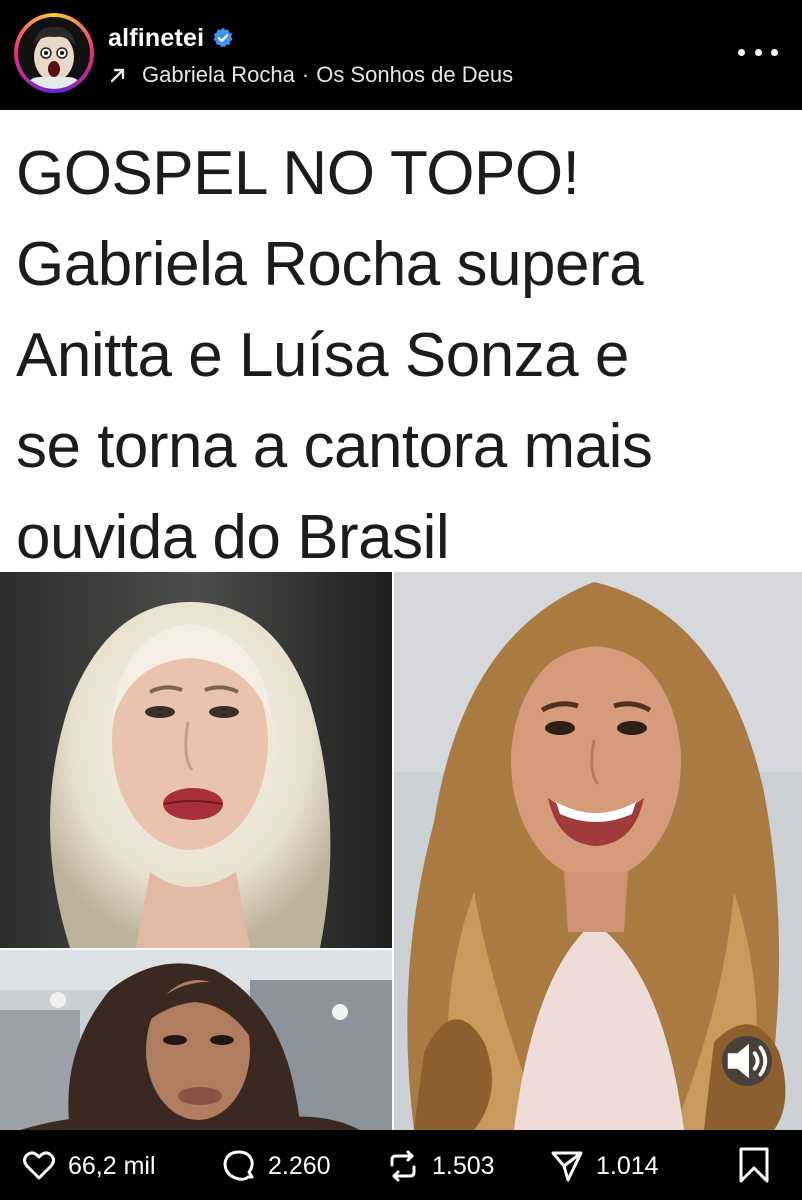 Image resolution: width=802 pixels, height=1200 pixels. Describe the element at coordinates (238, 1165) in the screenshot. I see `comment-icon` at that location.